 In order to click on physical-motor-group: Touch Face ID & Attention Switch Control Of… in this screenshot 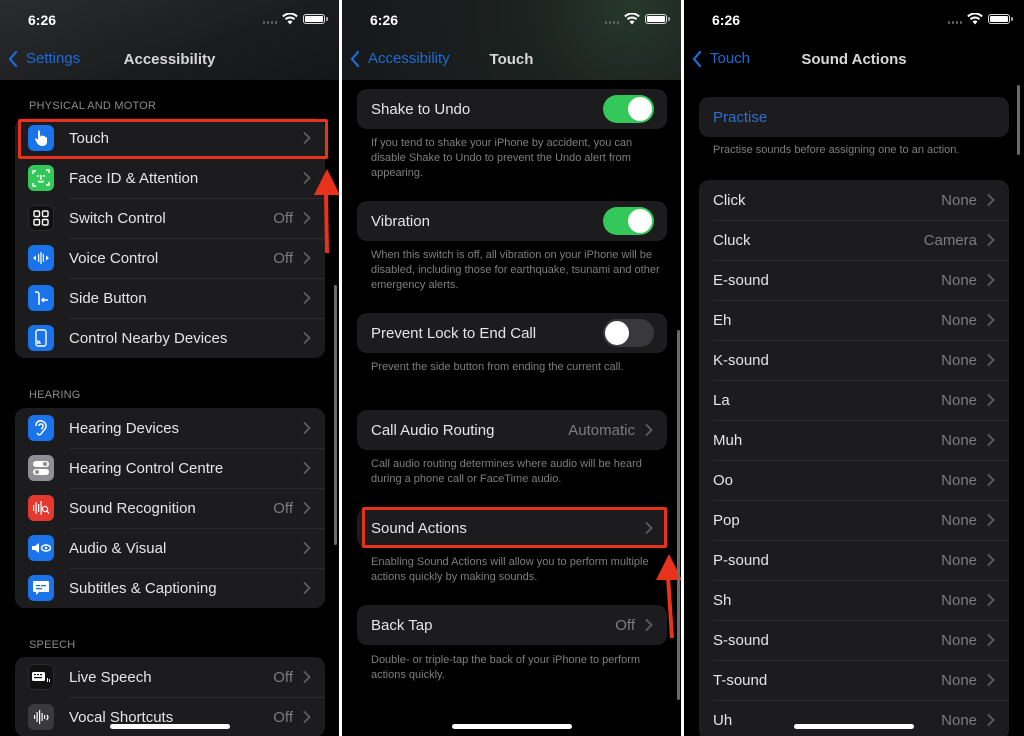, I will do `click(170, 238)`.